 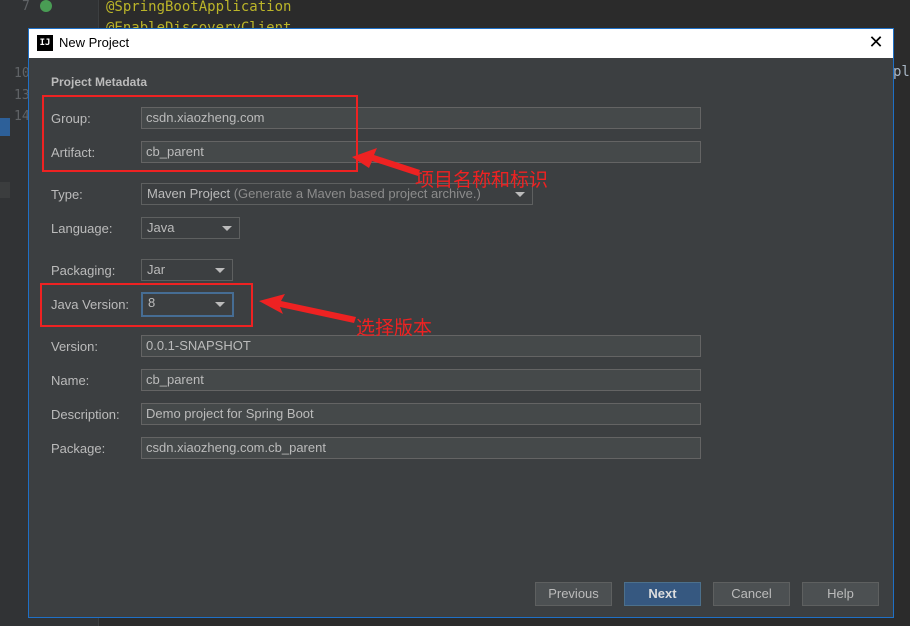 I want to click on annotation-project-name-note: 项目名称和标识, so click(x=482, y=180).